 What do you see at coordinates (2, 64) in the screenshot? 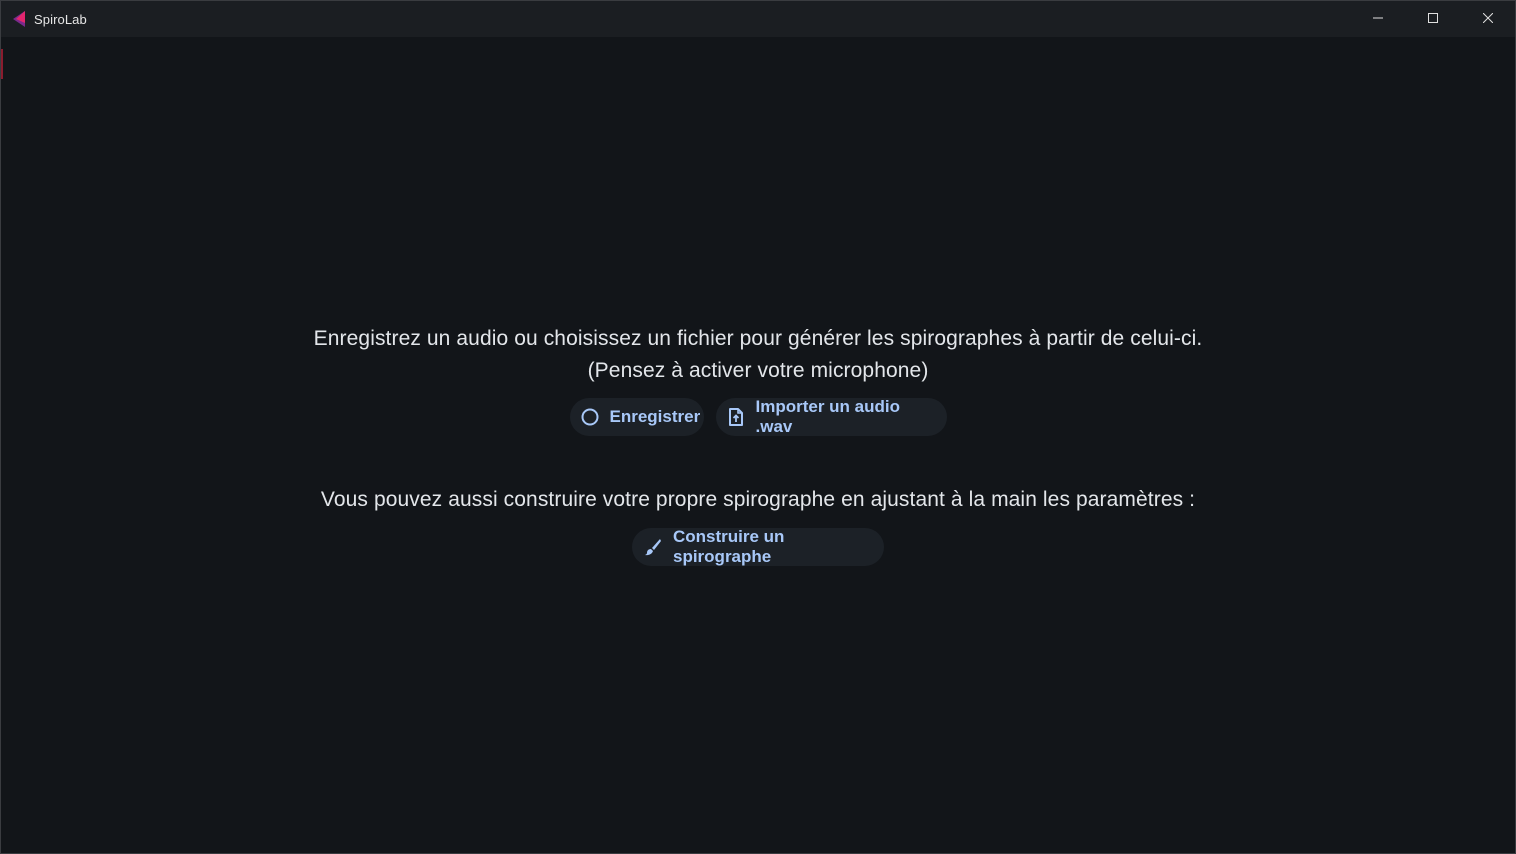
I see `focus-accent` at bounding box center [2, 64].